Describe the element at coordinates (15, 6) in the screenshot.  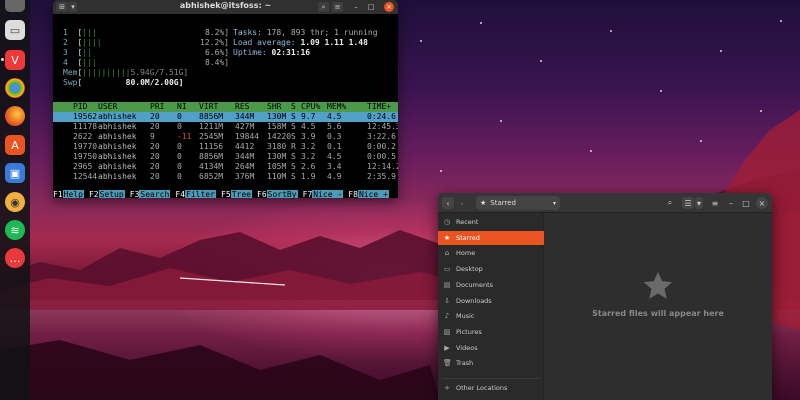
I see `apps-icon` at that location.